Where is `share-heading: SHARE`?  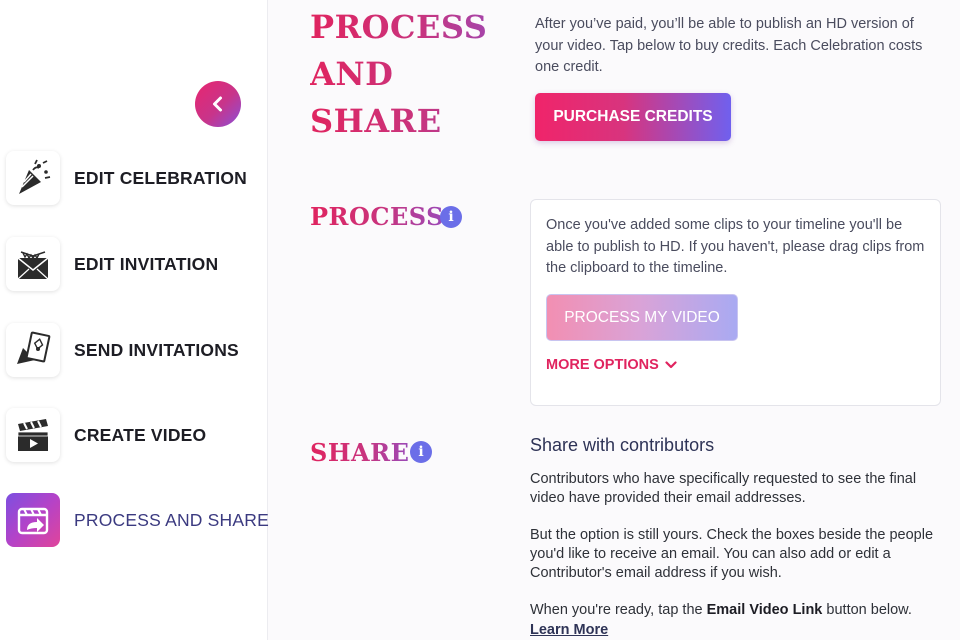 share-heading: SHARE is located at coordinates (359, 453).